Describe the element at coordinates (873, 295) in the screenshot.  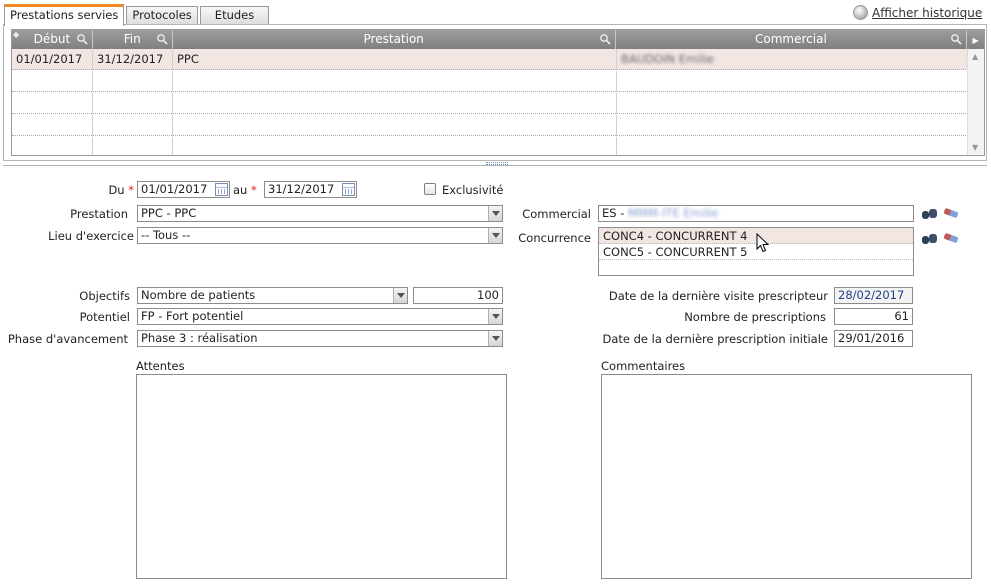
I see `derniere-visite-value: 28/02/2017` at that location.